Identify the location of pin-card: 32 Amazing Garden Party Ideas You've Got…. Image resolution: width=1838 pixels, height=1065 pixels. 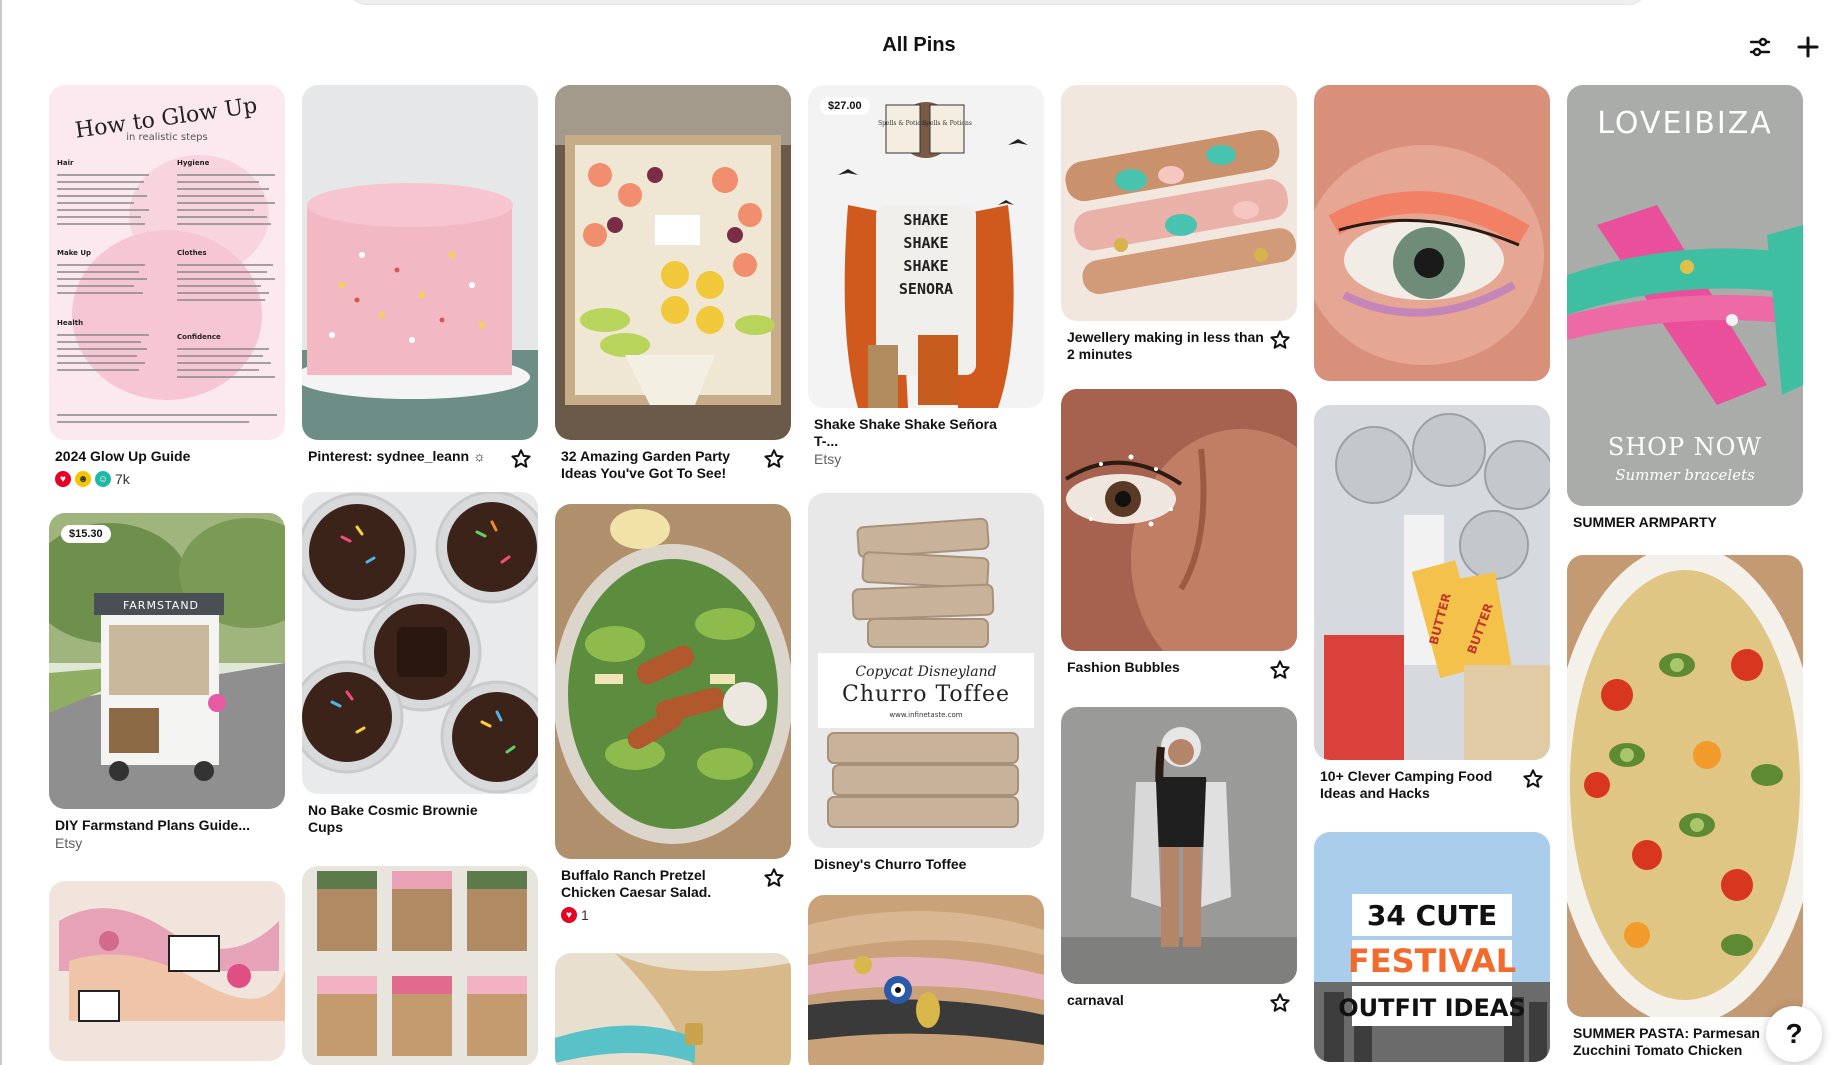
(673, 283).